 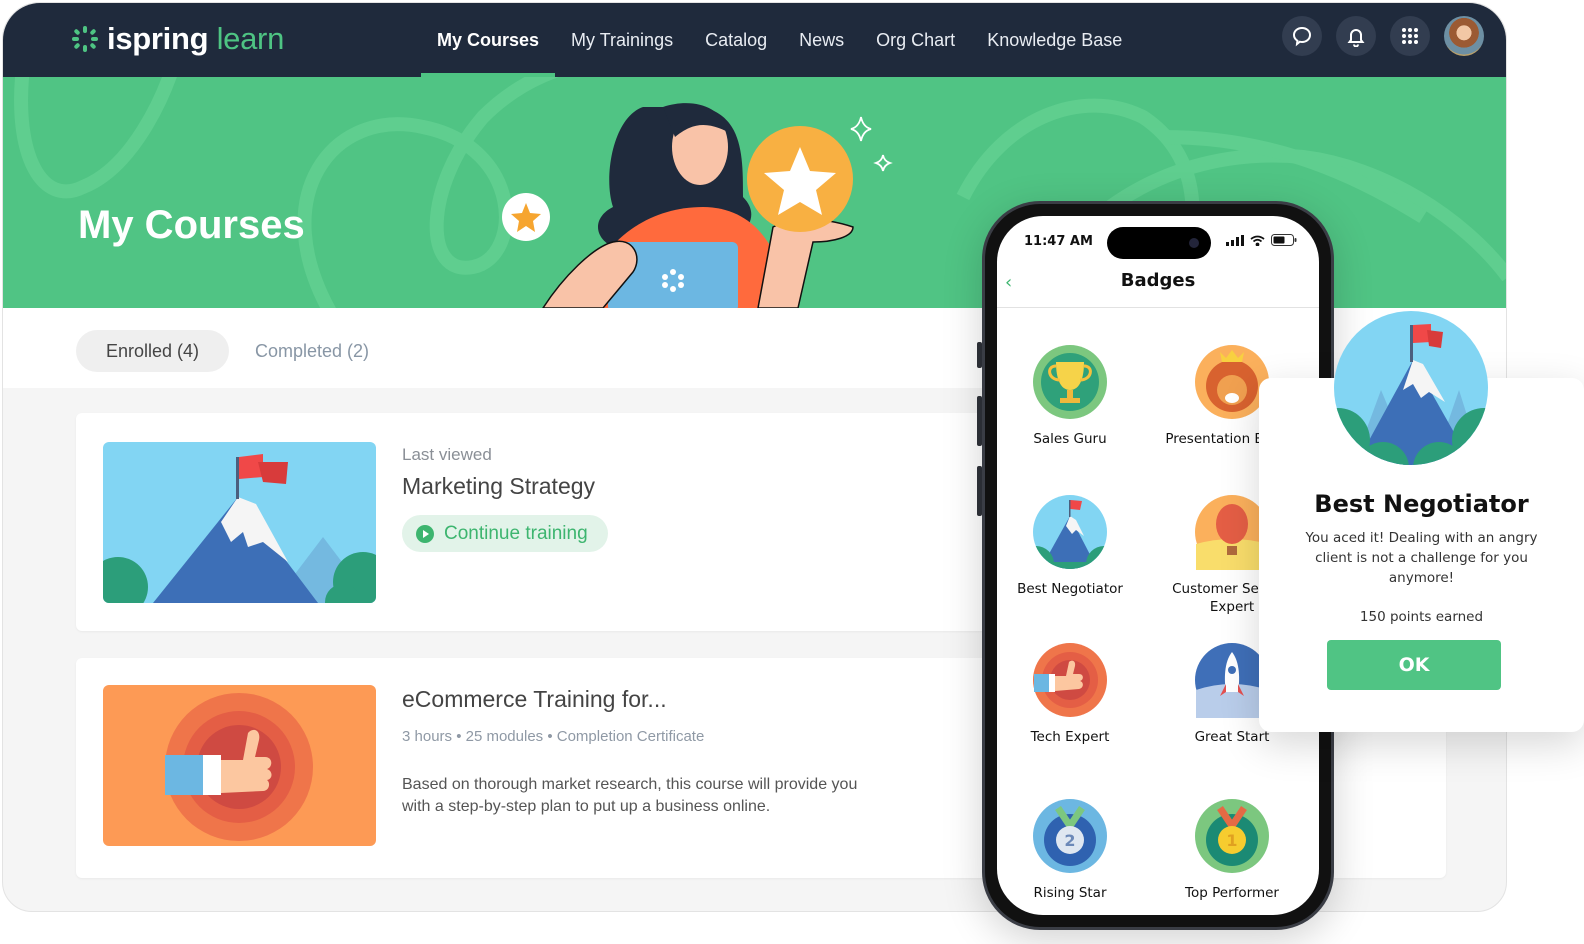 What do you see at coordinates (1231, 840) in the screenshot?
I see `svg-text: 1` at bounding box center [1231, 840].